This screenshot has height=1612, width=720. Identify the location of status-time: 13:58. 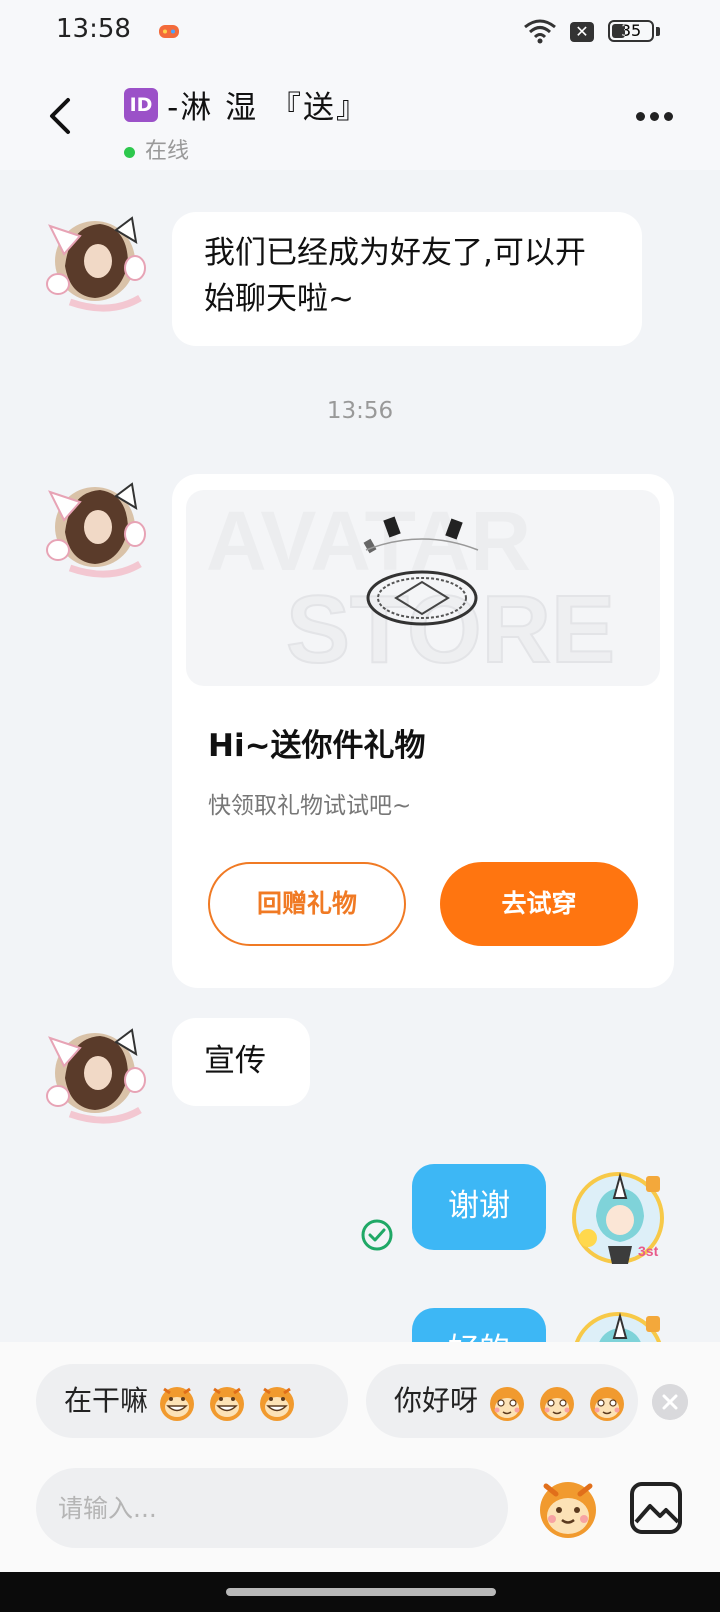
(93, 29).